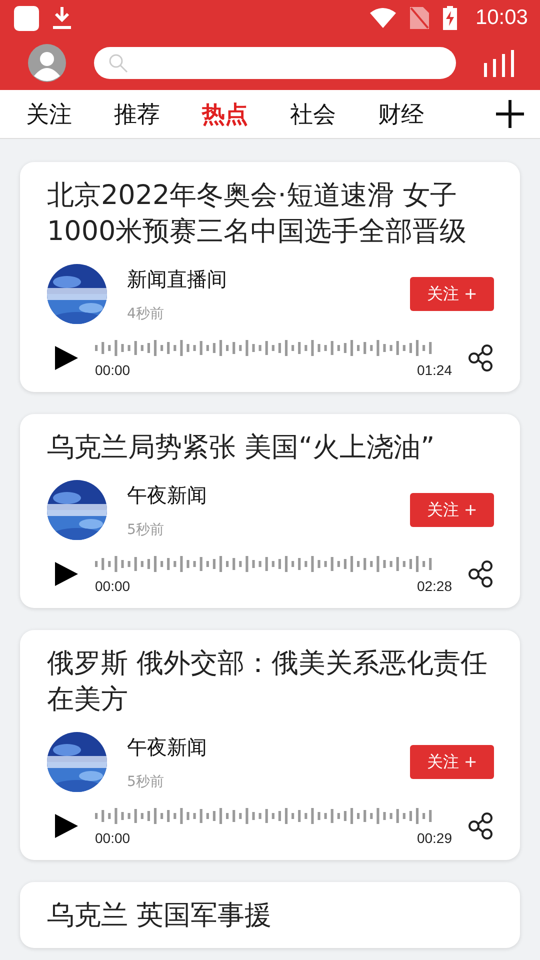  Describe the element at coordinates (118, 63) in the screenshot. I see `search-icon` at that location.